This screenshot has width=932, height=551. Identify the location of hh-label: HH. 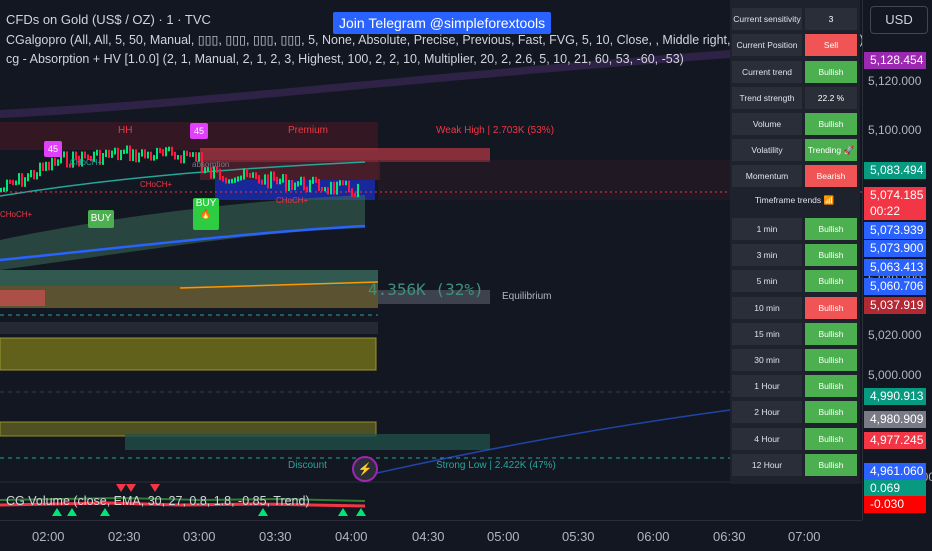
(125, 130).